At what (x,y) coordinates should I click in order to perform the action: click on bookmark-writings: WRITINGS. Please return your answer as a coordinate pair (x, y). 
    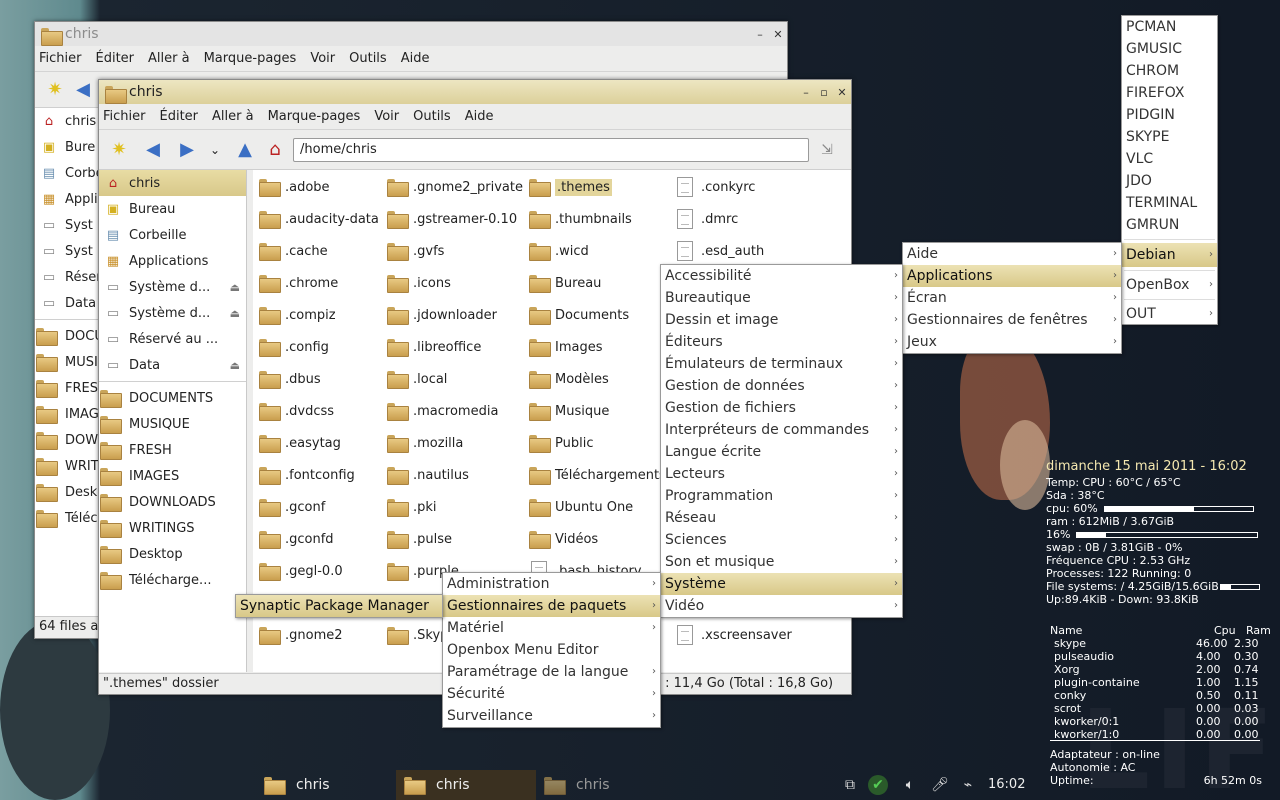
    Looking at the image, I should click on (172, 528).